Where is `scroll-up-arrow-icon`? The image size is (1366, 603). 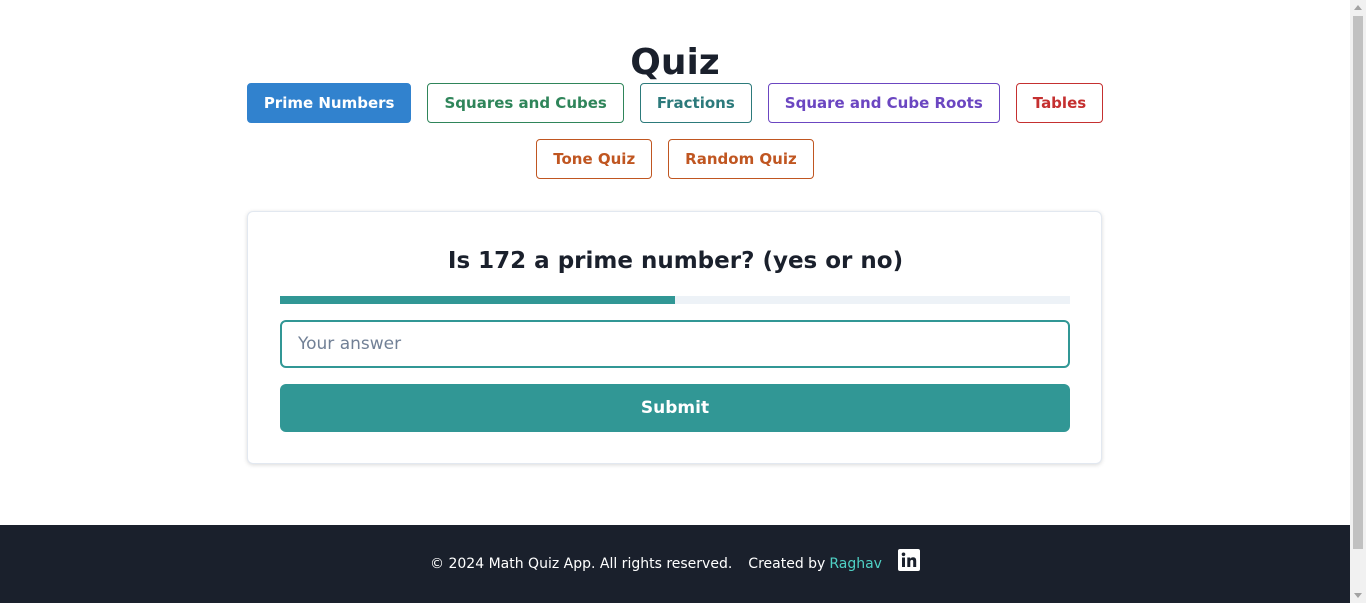
scroll-up-arrow-icon is located at coordinates (1358, 7).